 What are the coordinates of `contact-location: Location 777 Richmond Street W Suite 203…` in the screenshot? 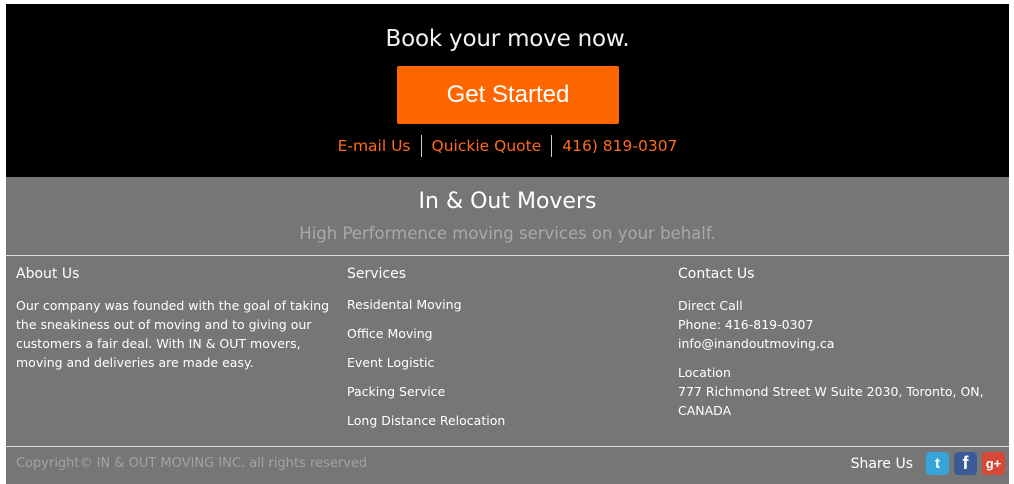 It's located at (843, 391).